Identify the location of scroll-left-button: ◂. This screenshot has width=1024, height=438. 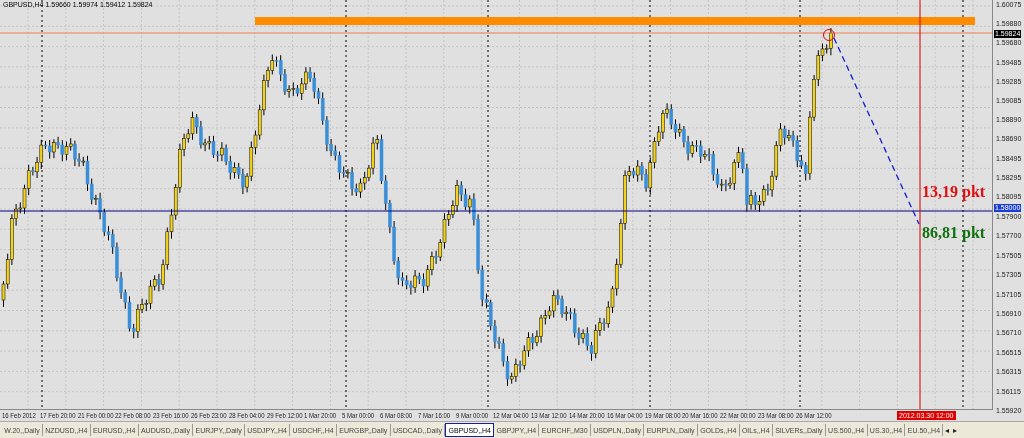
(947, 430).